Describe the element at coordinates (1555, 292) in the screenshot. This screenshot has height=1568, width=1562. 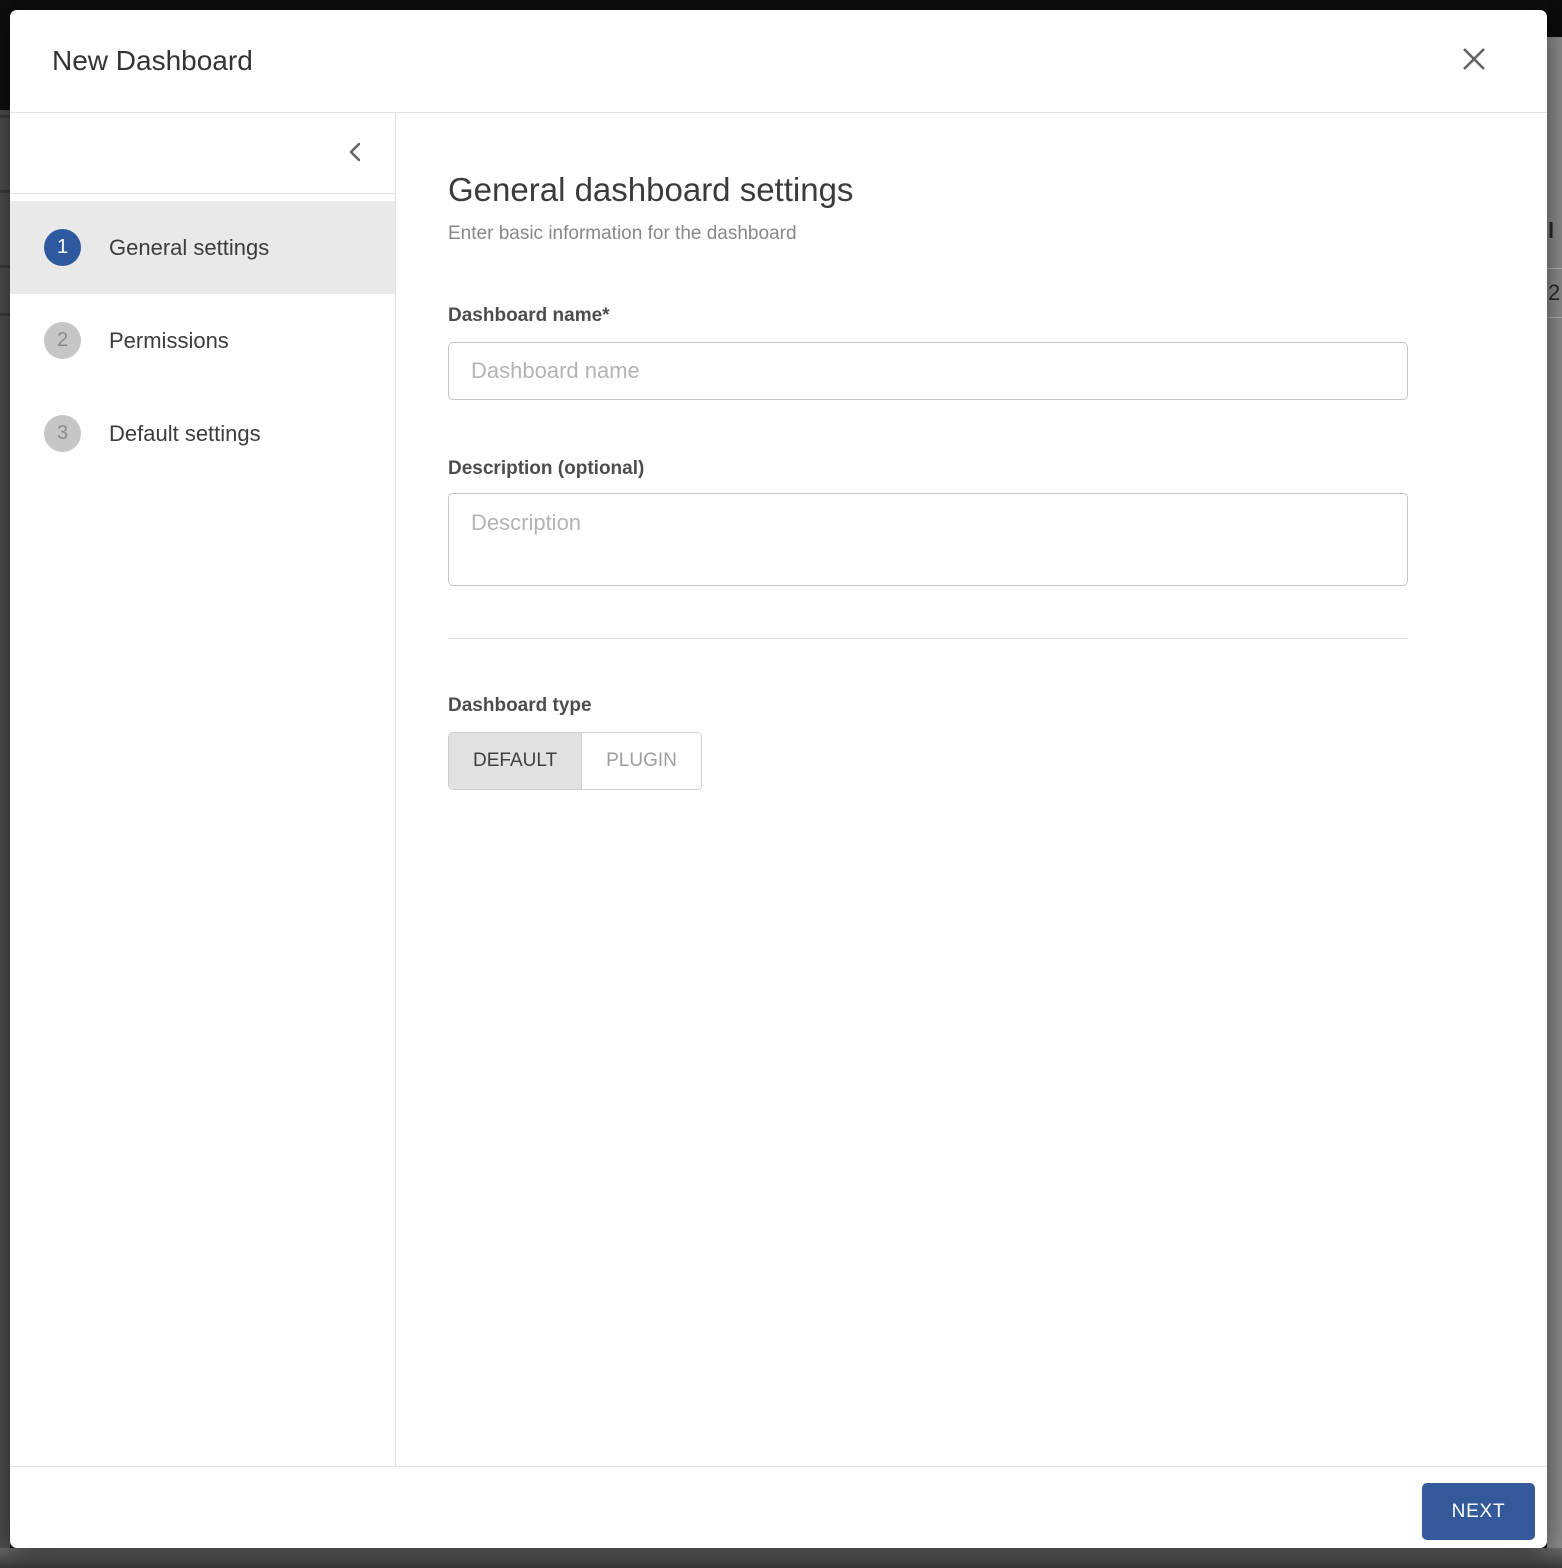
I see `backdrop-text-fragment: 2:` at that location.